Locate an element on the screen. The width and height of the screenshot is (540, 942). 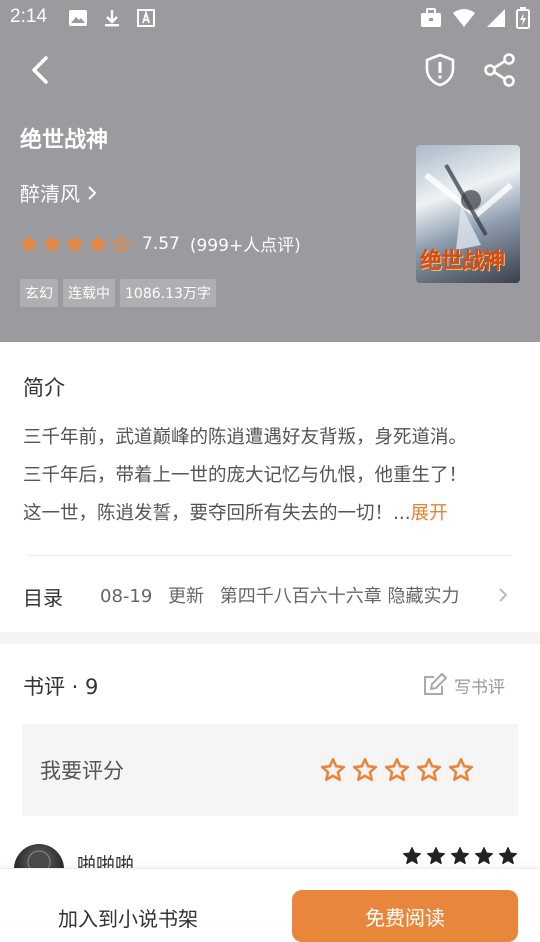
status-time: 2:14 is located at coordinates (28, 16).